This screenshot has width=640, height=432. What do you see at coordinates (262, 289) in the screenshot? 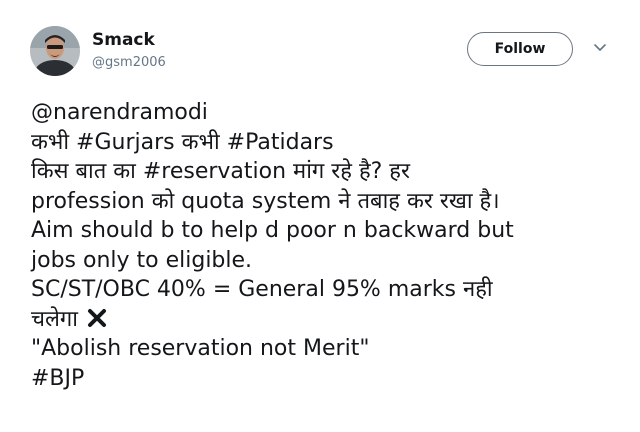
I see `tweet-line: SC/ST/OBC 40% = General 95% marks नही` at bounding box center [262, 289].